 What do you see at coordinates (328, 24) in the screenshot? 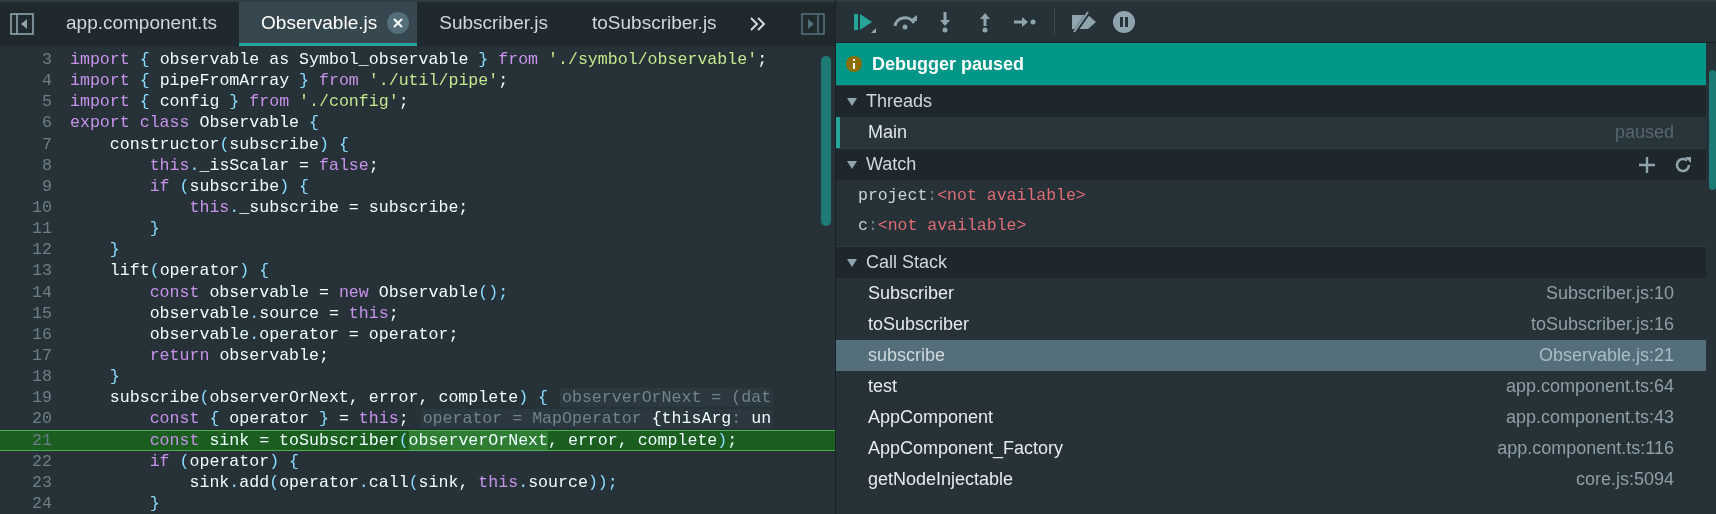
I see `editor-tab: Observable.js` at bounding box center [328, 24].